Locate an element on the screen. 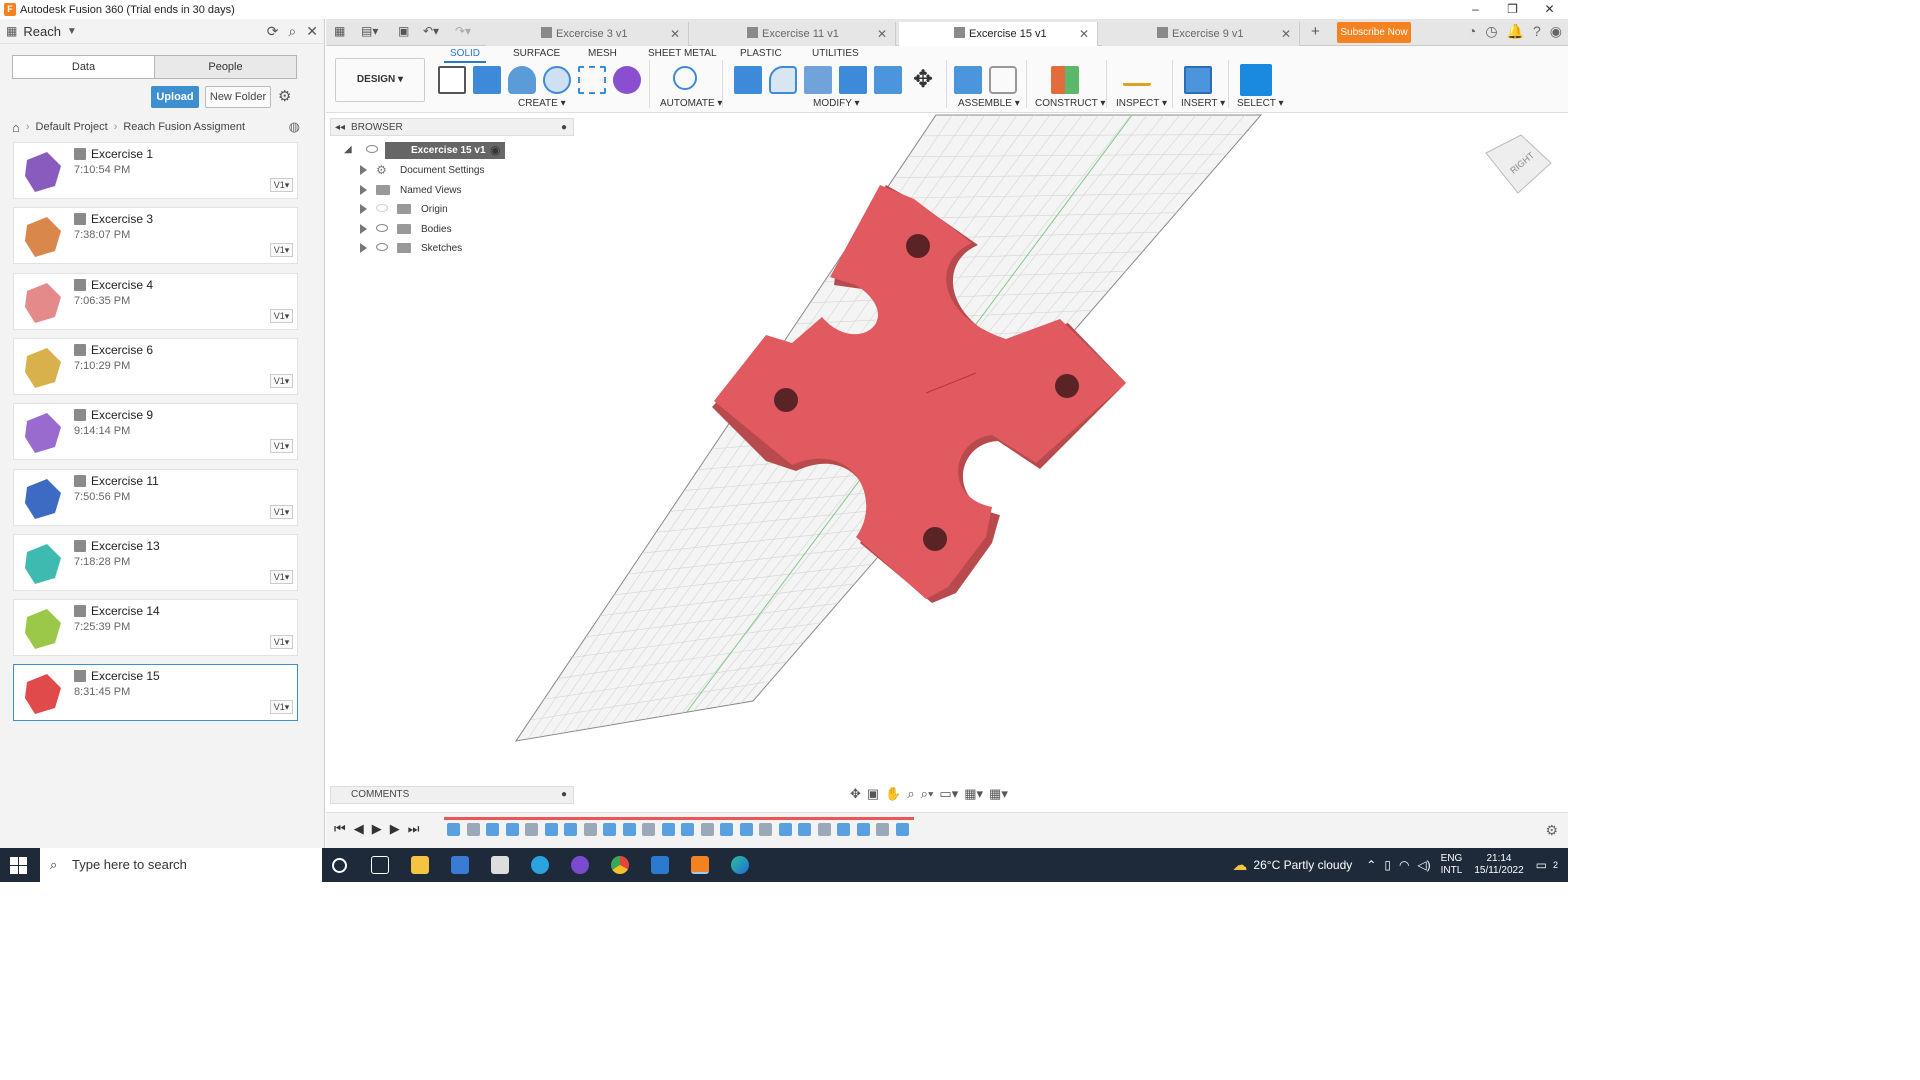  browser-node: ⚙ Document Settings is located at coordinates (430, 171).